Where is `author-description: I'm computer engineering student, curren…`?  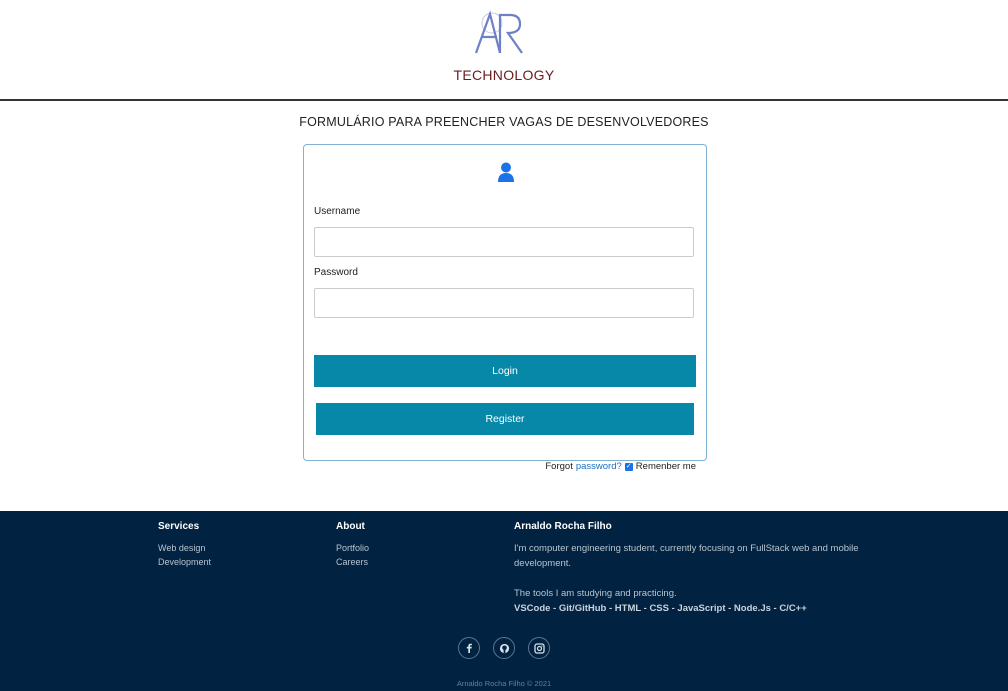
author-description: I'm computer engineering student, curren… is located at coordinates (686, 556).